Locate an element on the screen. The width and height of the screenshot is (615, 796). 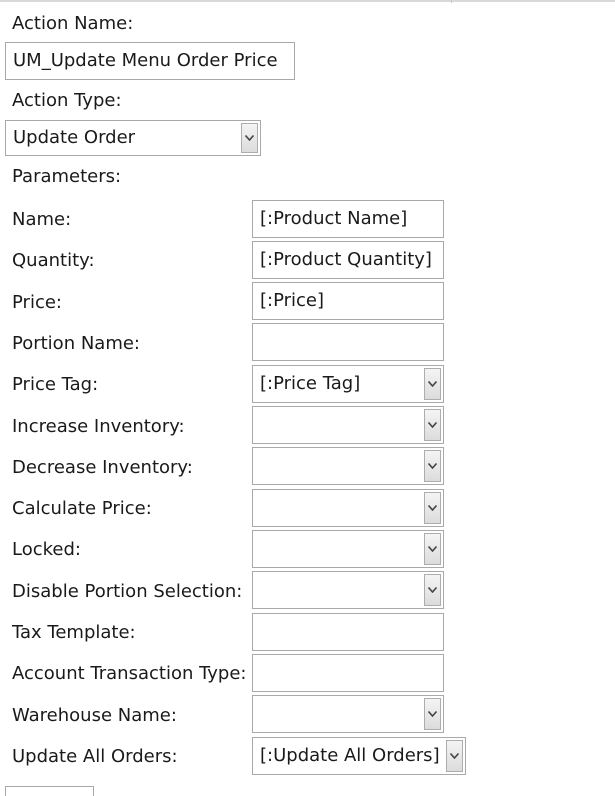
param-label-price: Price: is located at coordinates (37, 302).